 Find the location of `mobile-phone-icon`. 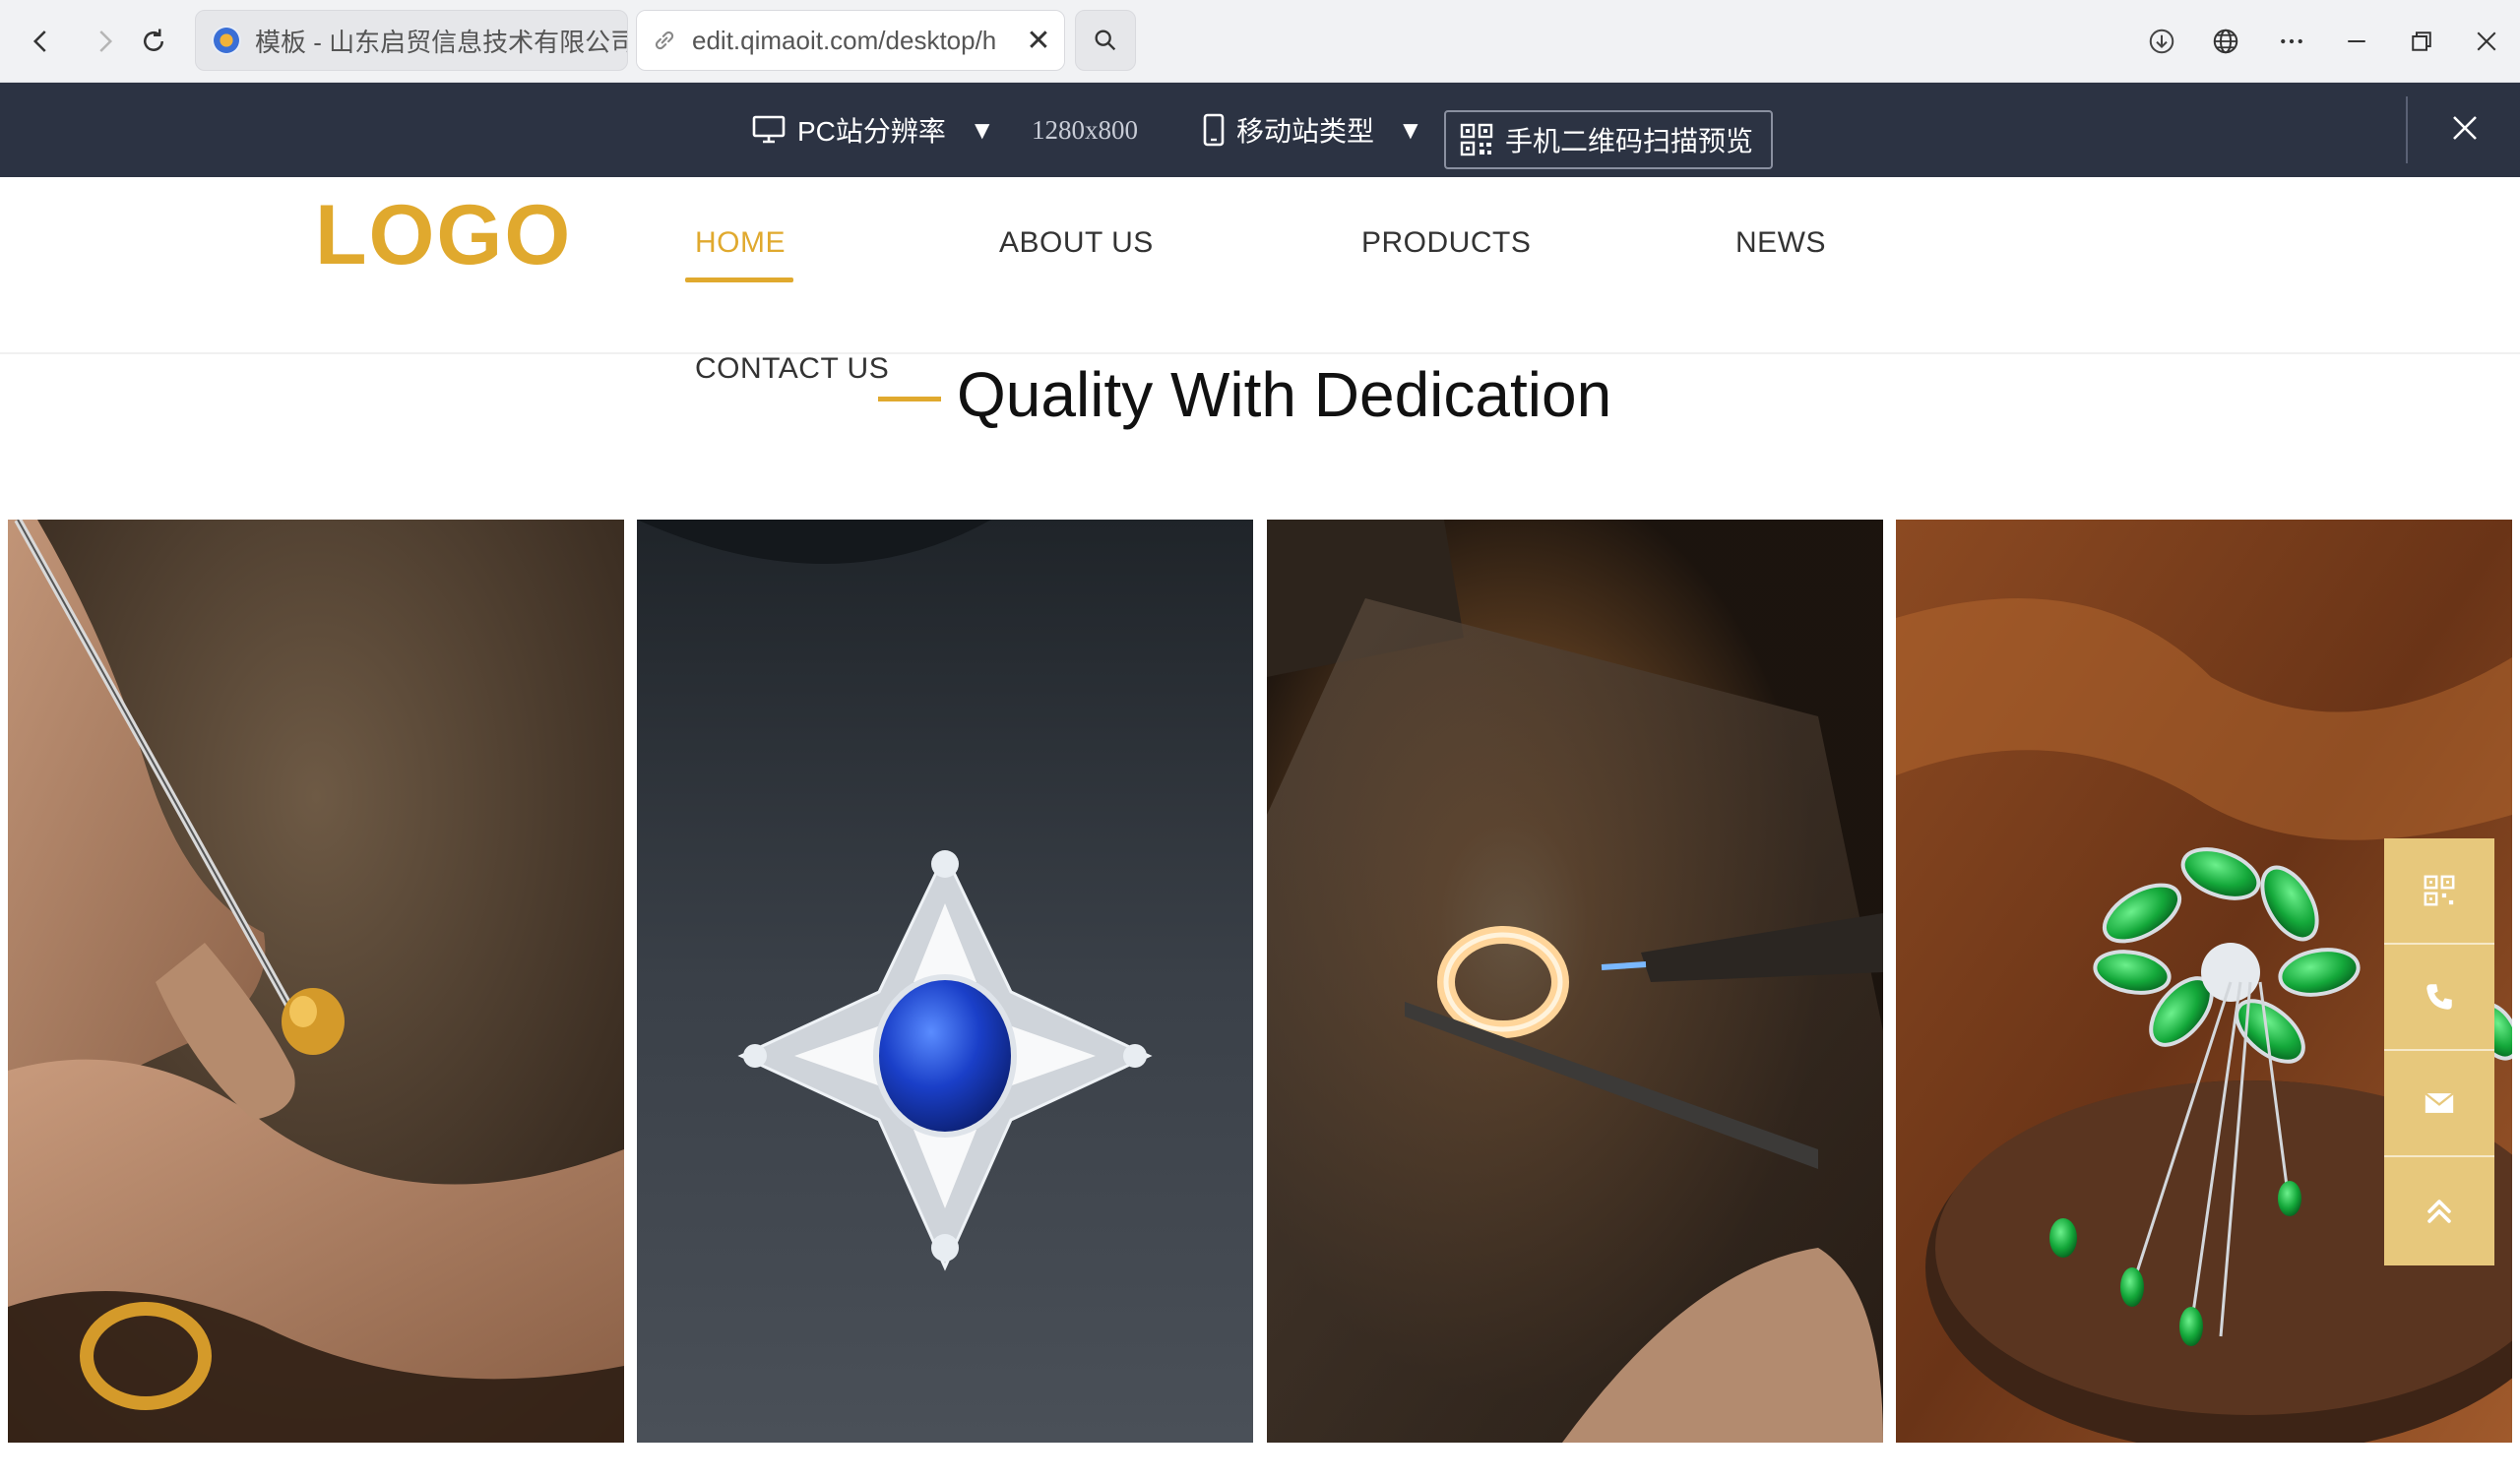

mobile-phone-icon is located at coordinates (1214, 130).